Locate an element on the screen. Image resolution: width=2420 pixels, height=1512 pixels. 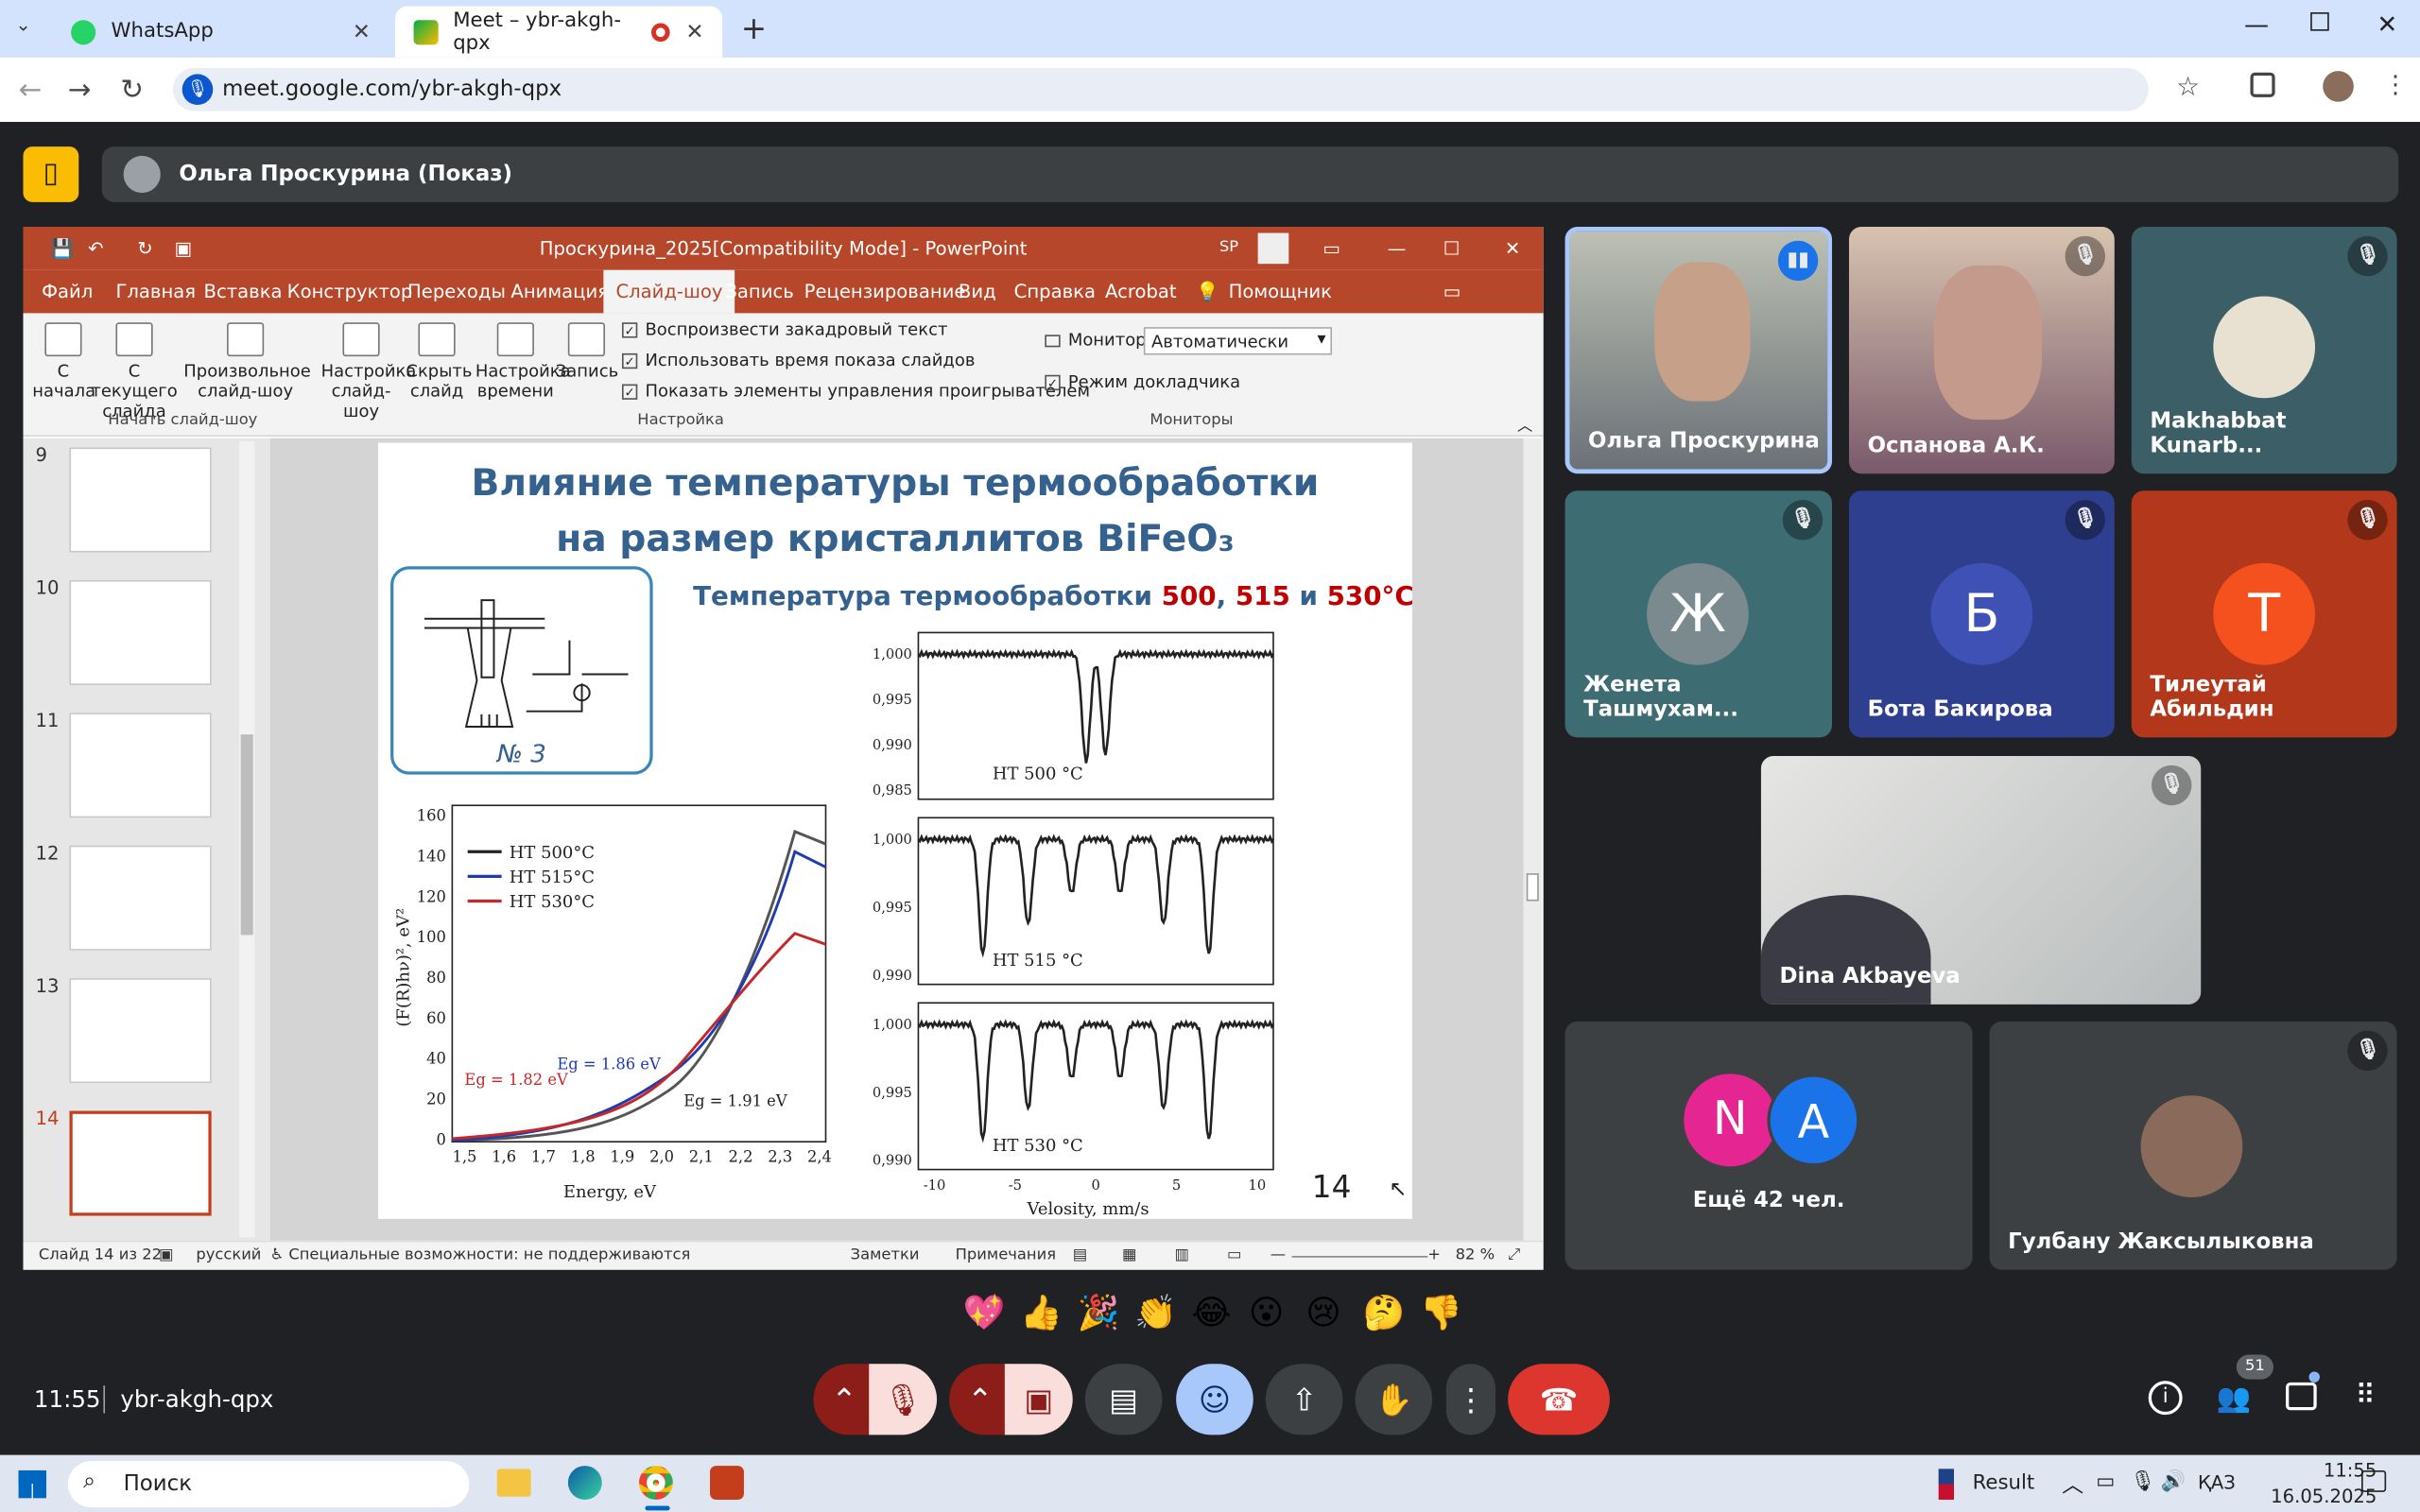
menu-animation: Анимация is located at coordinates (559, 291).